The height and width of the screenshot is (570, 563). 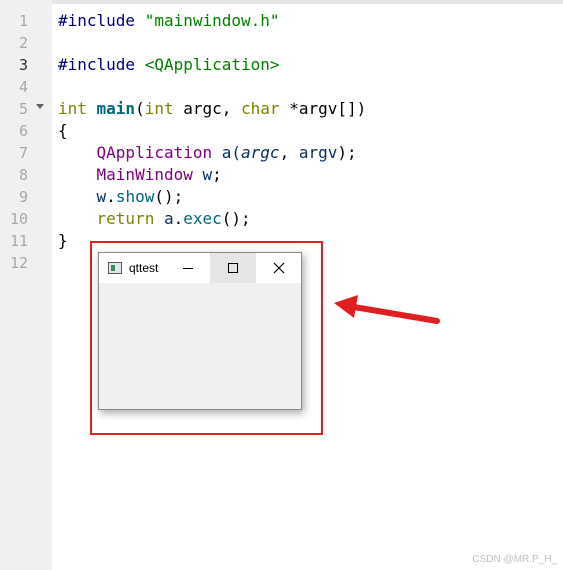 What do you see at coordinates (130, 218) in the screenshot?
I see `code-token: return` at bounding box center [130, 218].